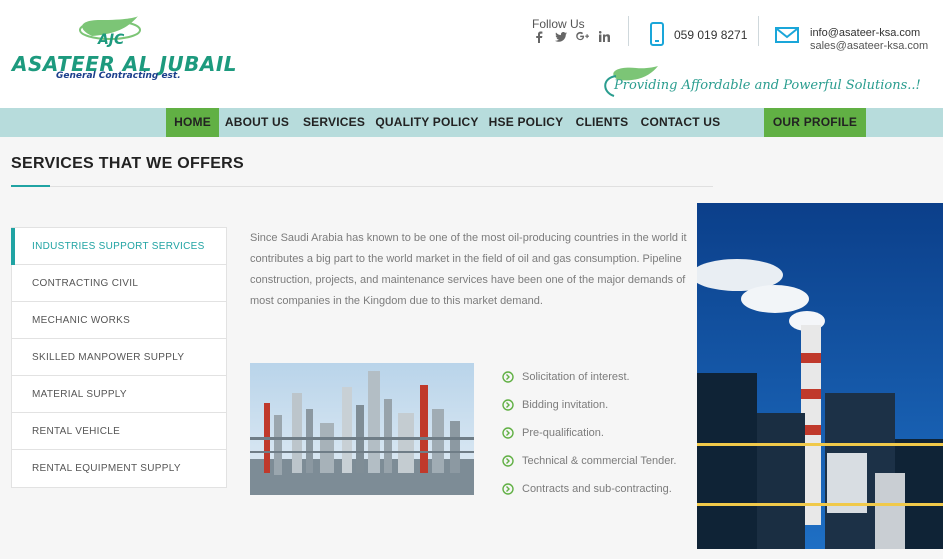 The width and height of the screenshot is (943, 559). Describe the element at coordinates (565, 405) in the screenshot. I see `list-item-text: Bidding invitation.` at that location.